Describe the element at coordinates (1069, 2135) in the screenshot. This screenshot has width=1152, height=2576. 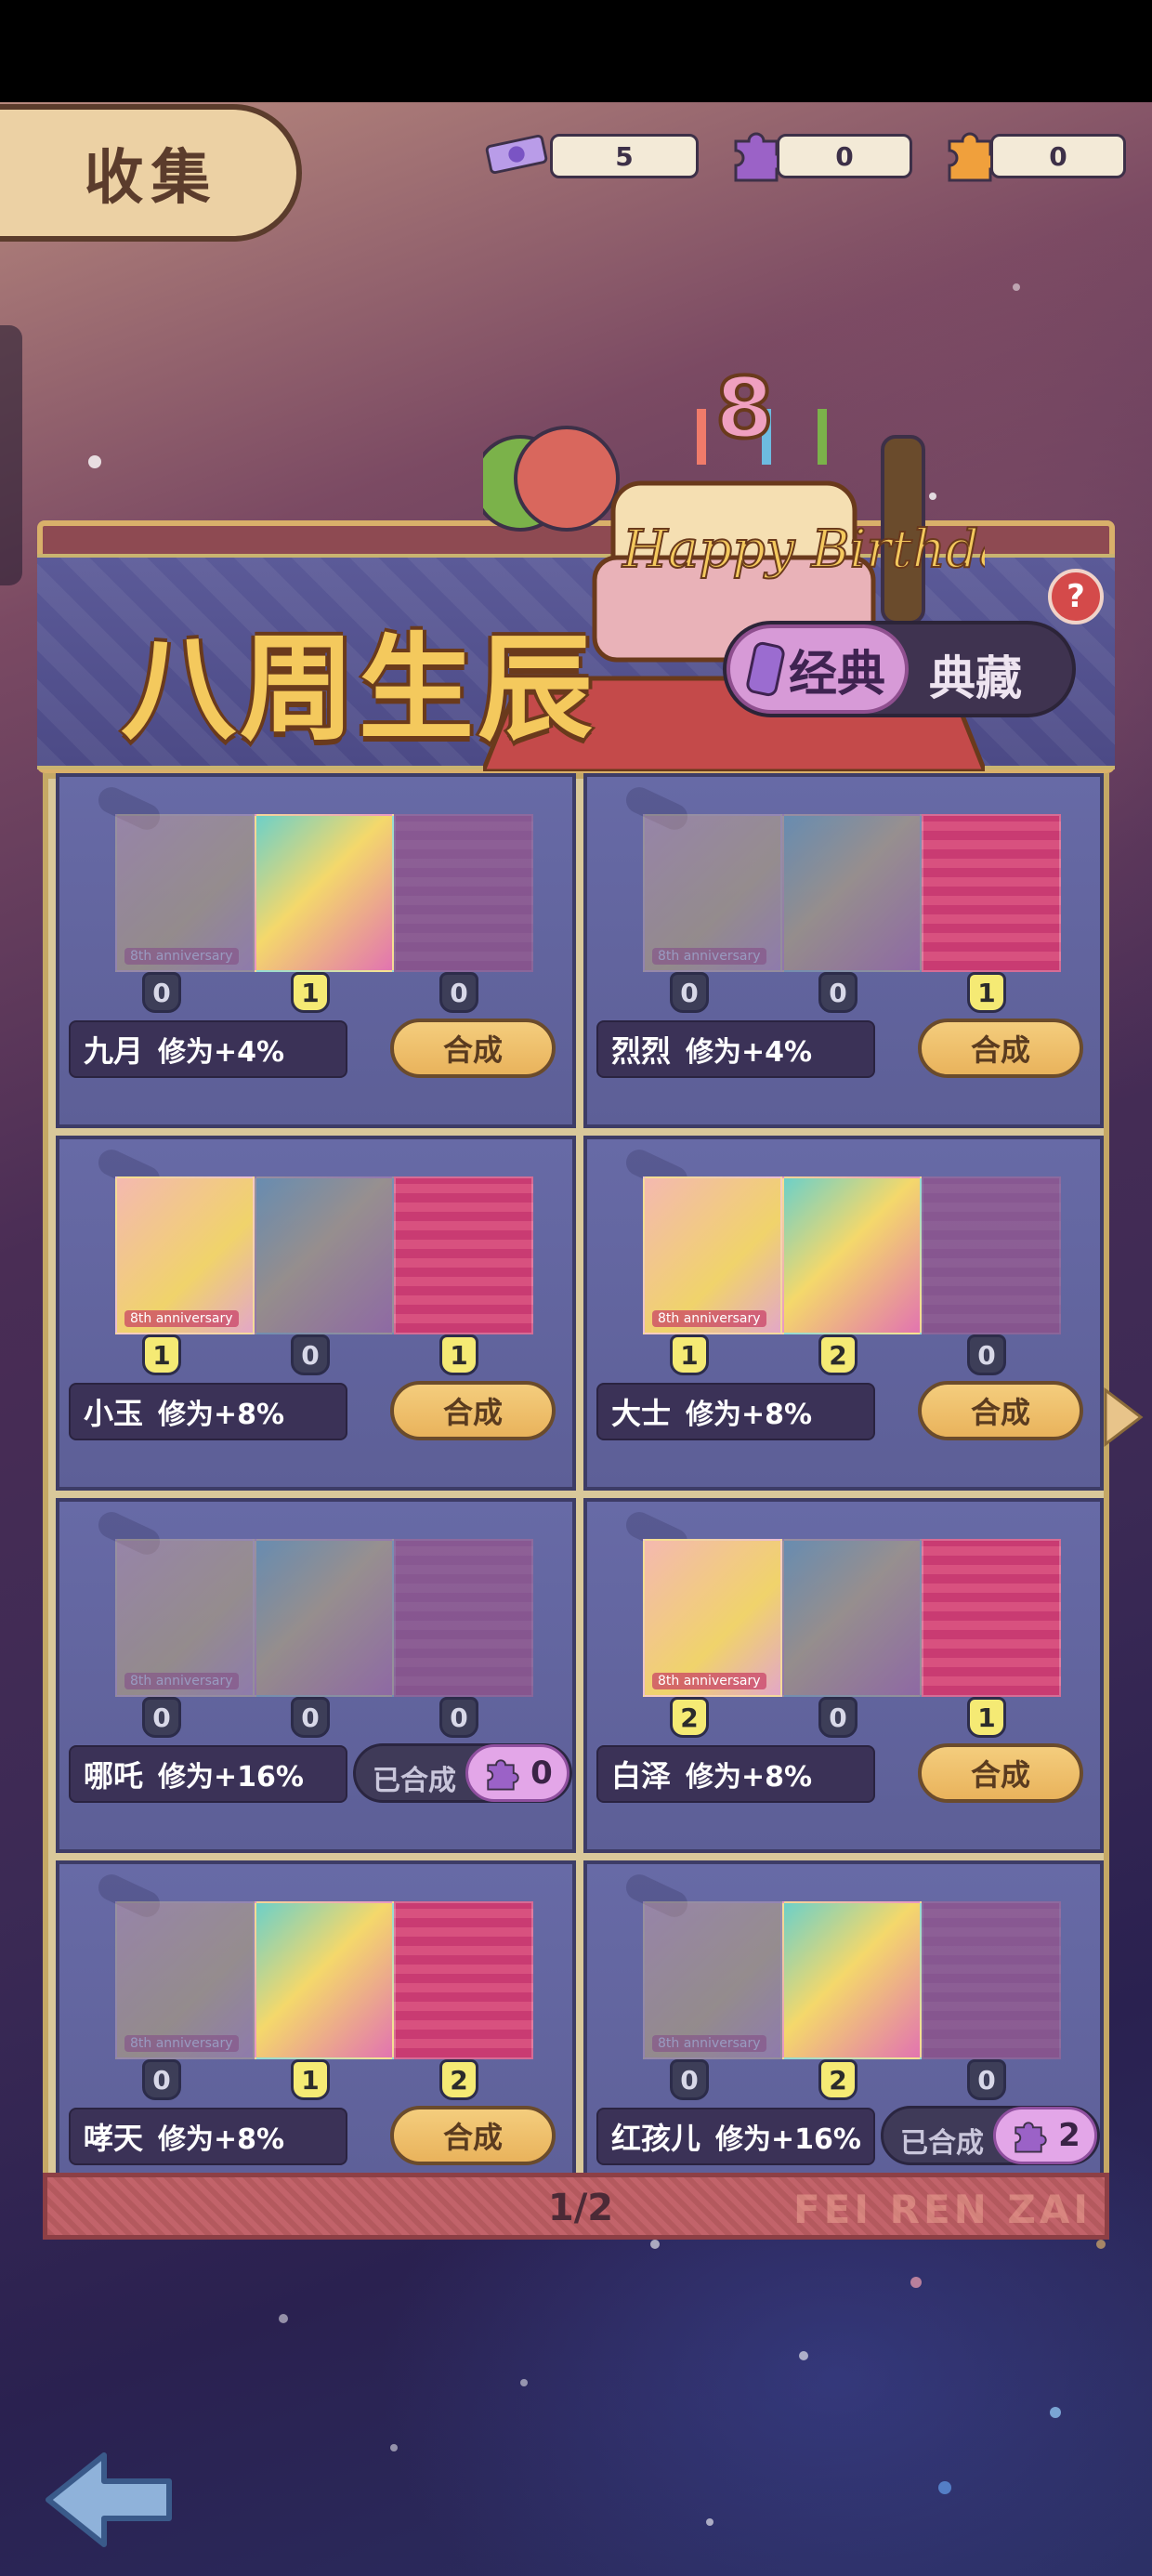
I see `synthesized-count-value: 2` at that location.